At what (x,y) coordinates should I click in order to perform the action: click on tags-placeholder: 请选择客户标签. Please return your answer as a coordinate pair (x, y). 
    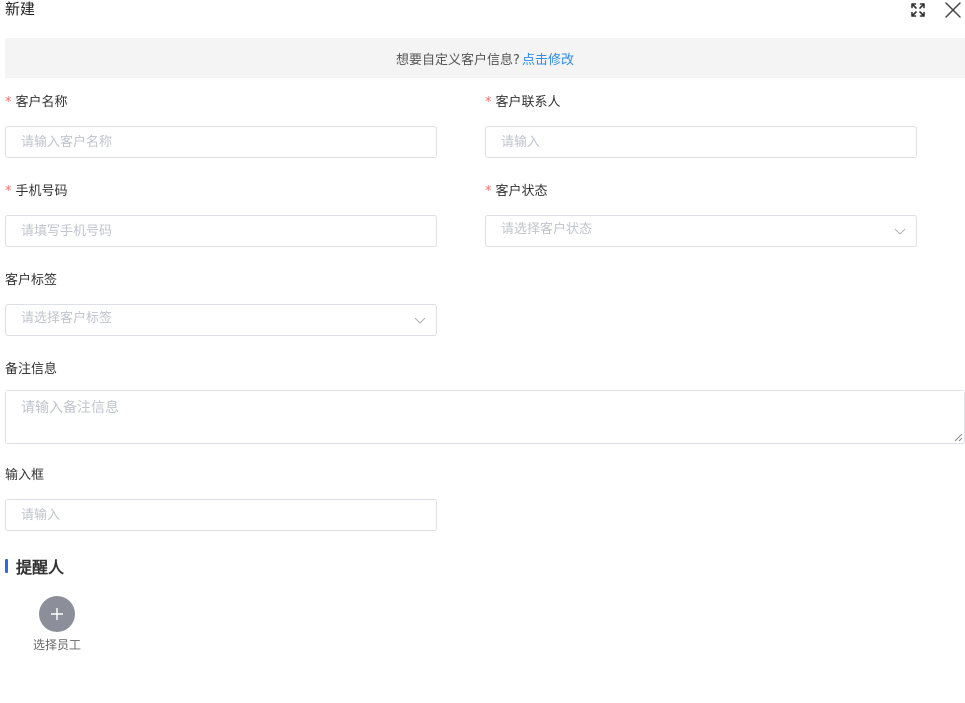
    Looking at the image, I should click on (67, 318).